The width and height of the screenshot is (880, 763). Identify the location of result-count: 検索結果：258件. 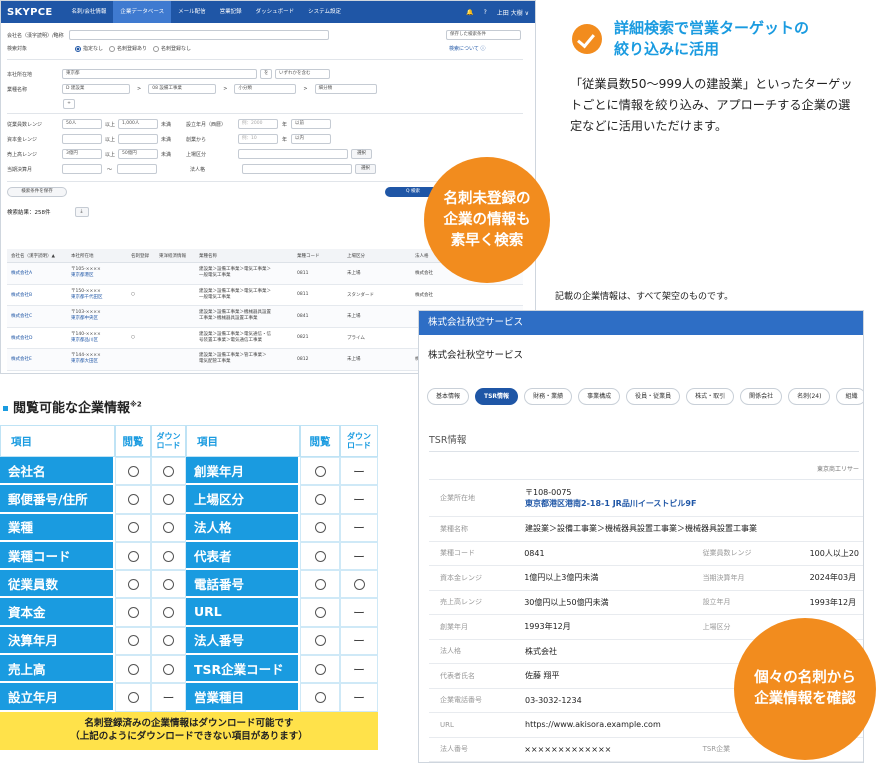
(29, 213).